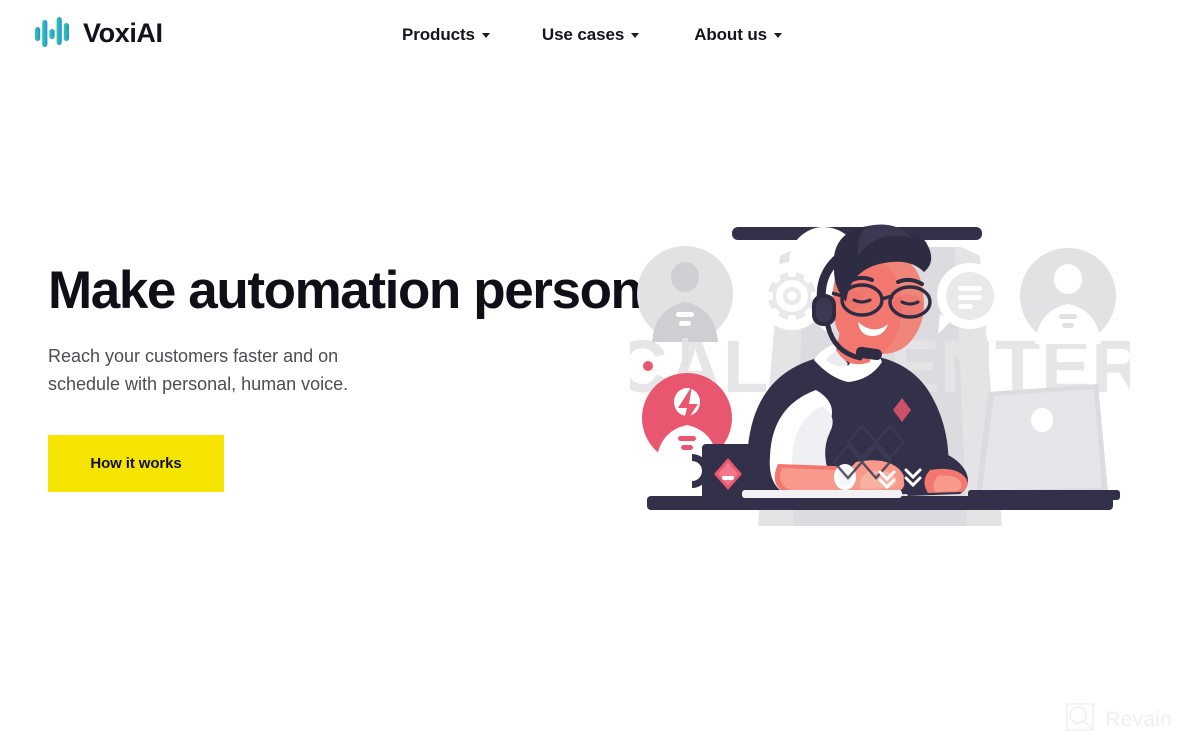 Image resolution: width=1190 pixels, height=753 pixels. I want to click on main-nav: Products Use cases About us, so click(592, 34).